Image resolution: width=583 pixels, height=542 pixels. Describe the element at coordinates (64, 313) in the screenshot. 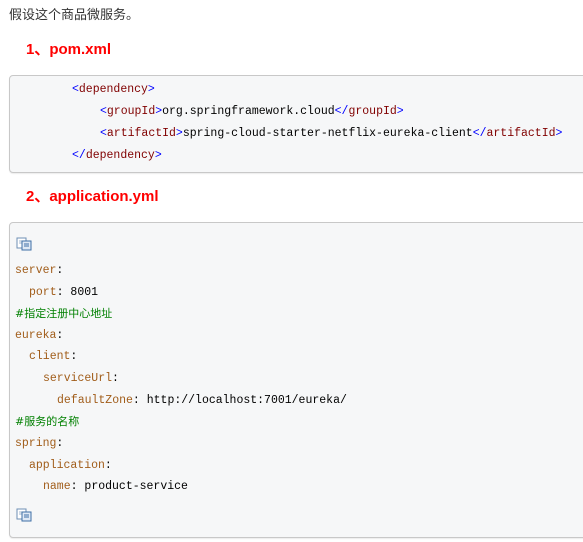

I see `yml-comment: #指定注册中心地址` at that location.